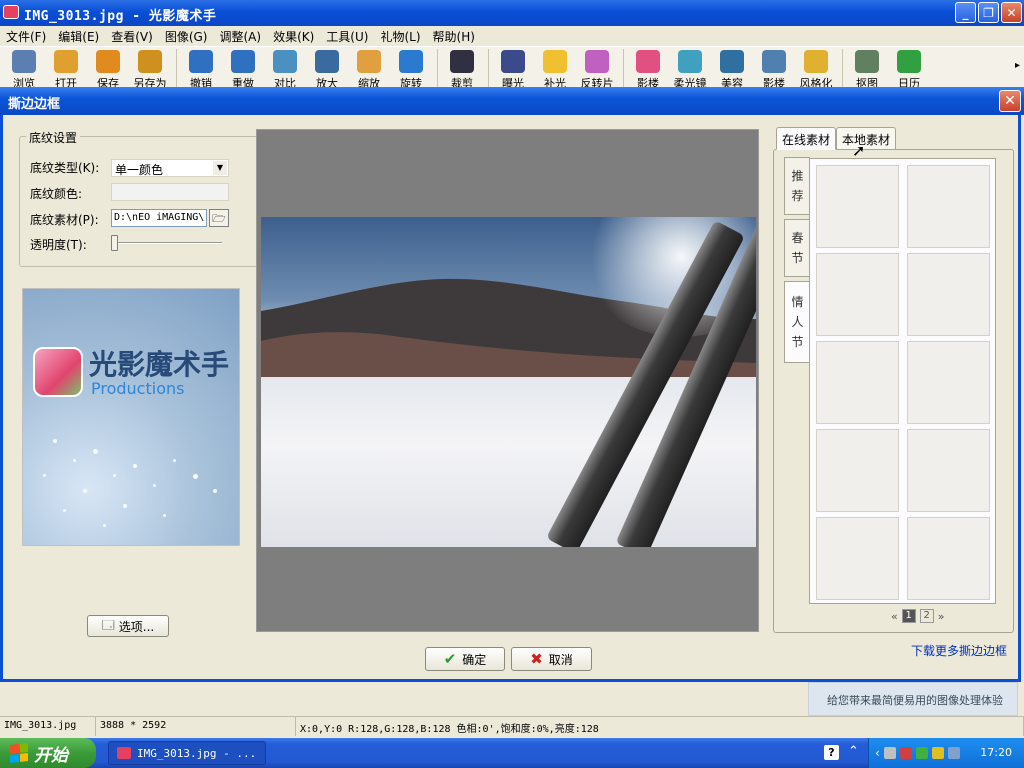 The width and height of the screenshot is (1024, 768). Describe the element at coordinates (797, 322) in the screenshot. I see `category-tab: 情人节` at that location.